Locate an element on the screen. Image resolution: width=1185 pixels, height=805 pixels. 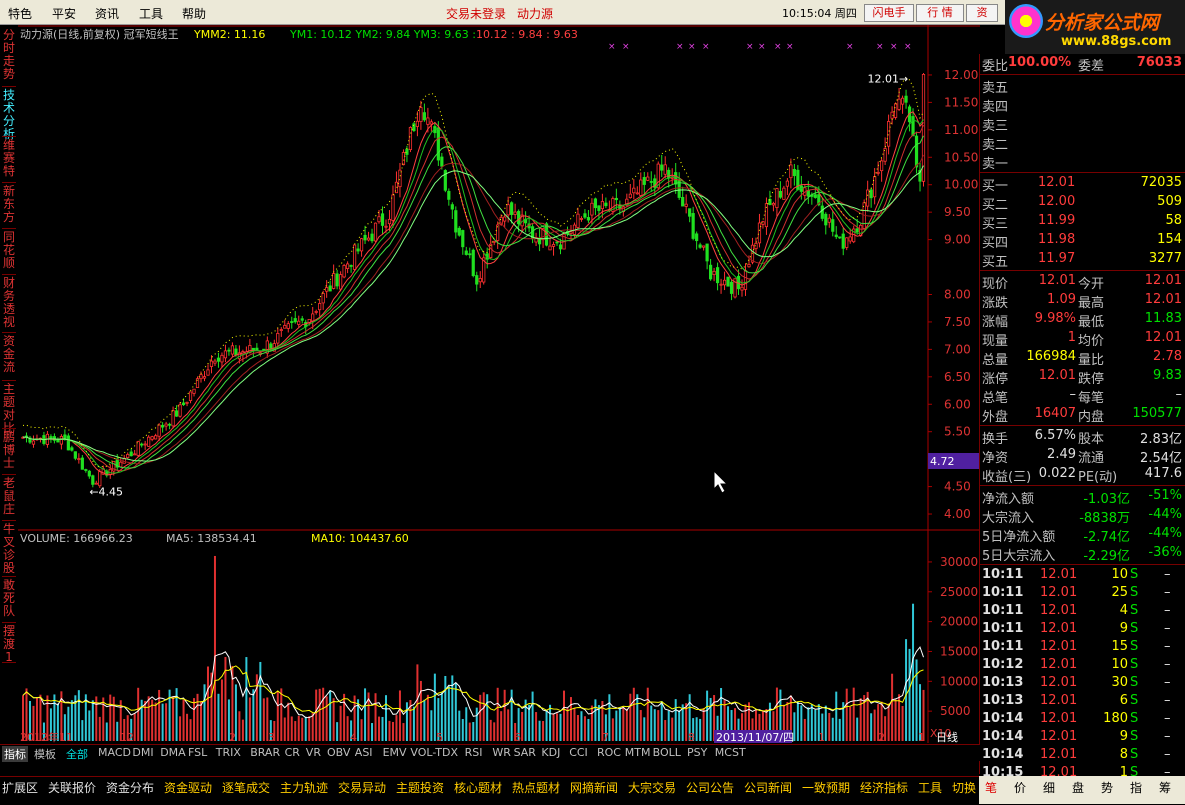
function-tab-0: 扩展区 is located at coordinates (20, 787).